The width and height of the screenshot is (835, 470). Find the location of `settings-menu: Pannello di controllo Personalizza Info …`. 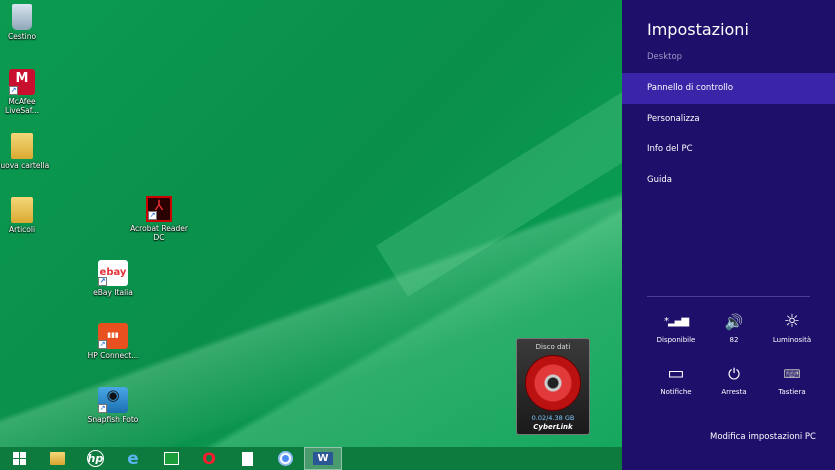

settings-menu: Pannello di controllo Personalizza Info … is located at coordinates (728, 134).